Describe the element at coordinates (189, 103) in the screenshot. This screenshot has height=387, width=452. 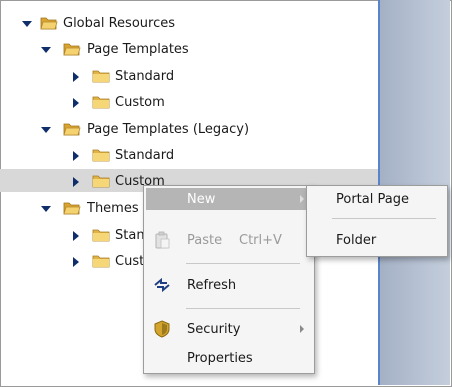
I see `tree-node-page-templates-custom: Custom` at that location.